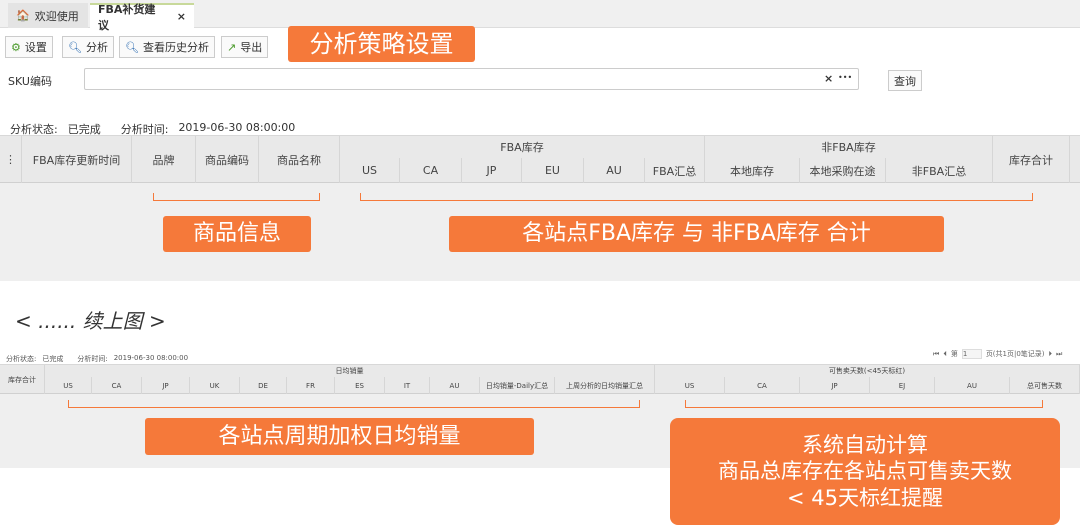  I want to click on export-button: ↗ 导出, so click(245, 47).